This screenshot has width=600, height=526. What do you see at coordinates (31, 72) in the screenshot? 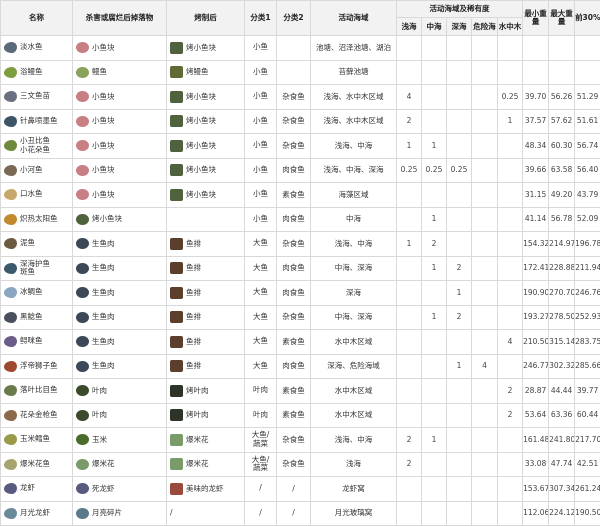
I see `fish-name: 浴鳗鱼` at bounding box center [31, 72].